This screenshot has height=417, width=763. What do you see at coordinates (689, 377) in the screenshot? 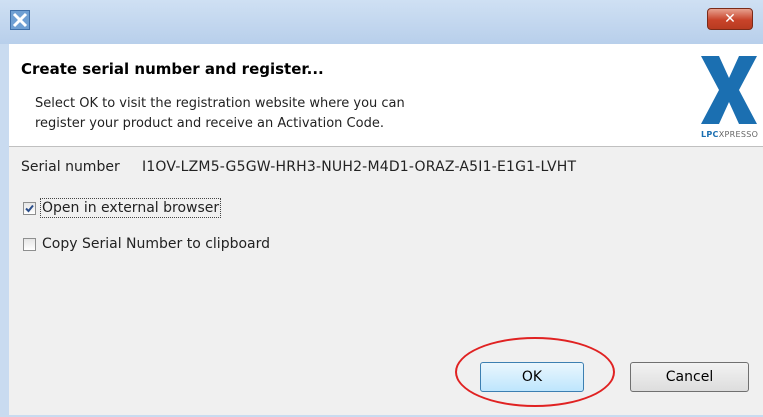
I see `cancel-button: Cancel` at bounding box center [689, 377].